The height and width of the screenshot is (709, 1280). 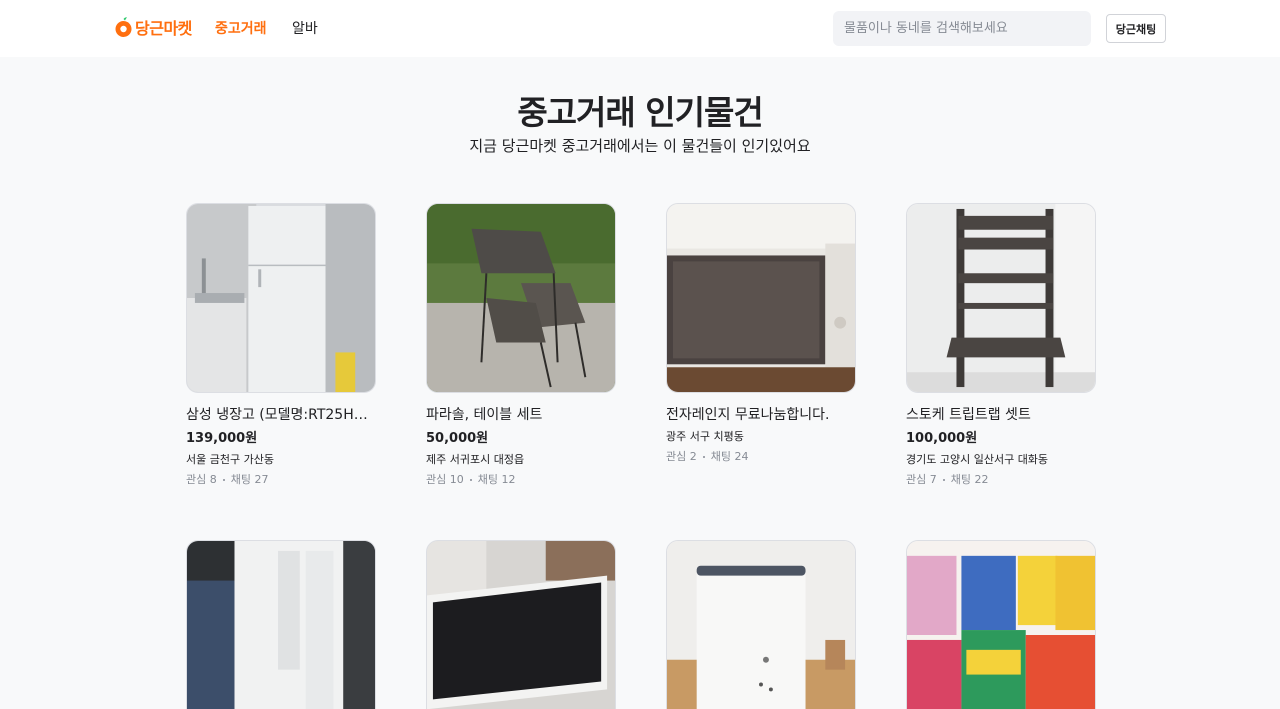 What do you see at coordinates (123, 27) in the screenshot?
I see `carrot-logo-icon` at bounding box center [123, 27].